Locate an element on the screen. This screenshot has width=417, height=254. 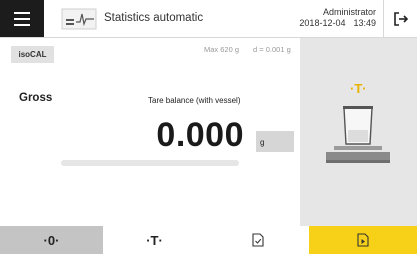
instruction-text: Tare balance (with vessel) is located at coordinates (194, 100).